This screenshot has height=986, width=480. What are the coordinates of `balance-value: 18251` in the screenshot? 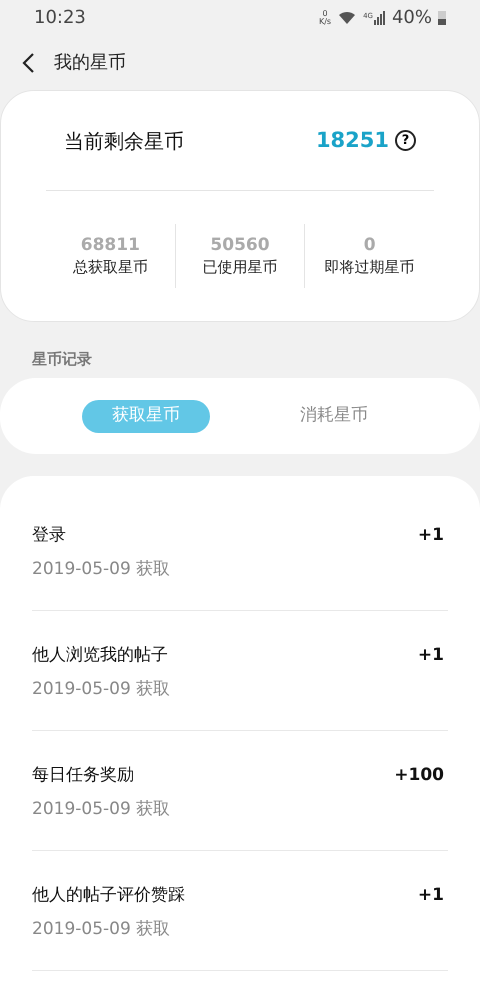 It's located at (352, 140).